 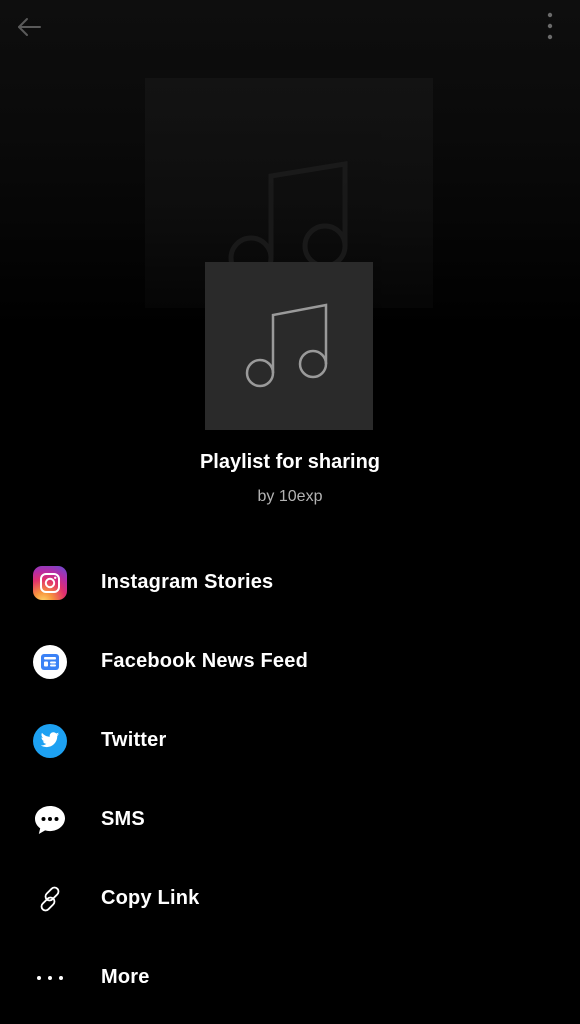 What do you see at coordinates (150, 898) in the screenshot?
I see `share-option-label: Copy Link` at bounding box center [150, 898].